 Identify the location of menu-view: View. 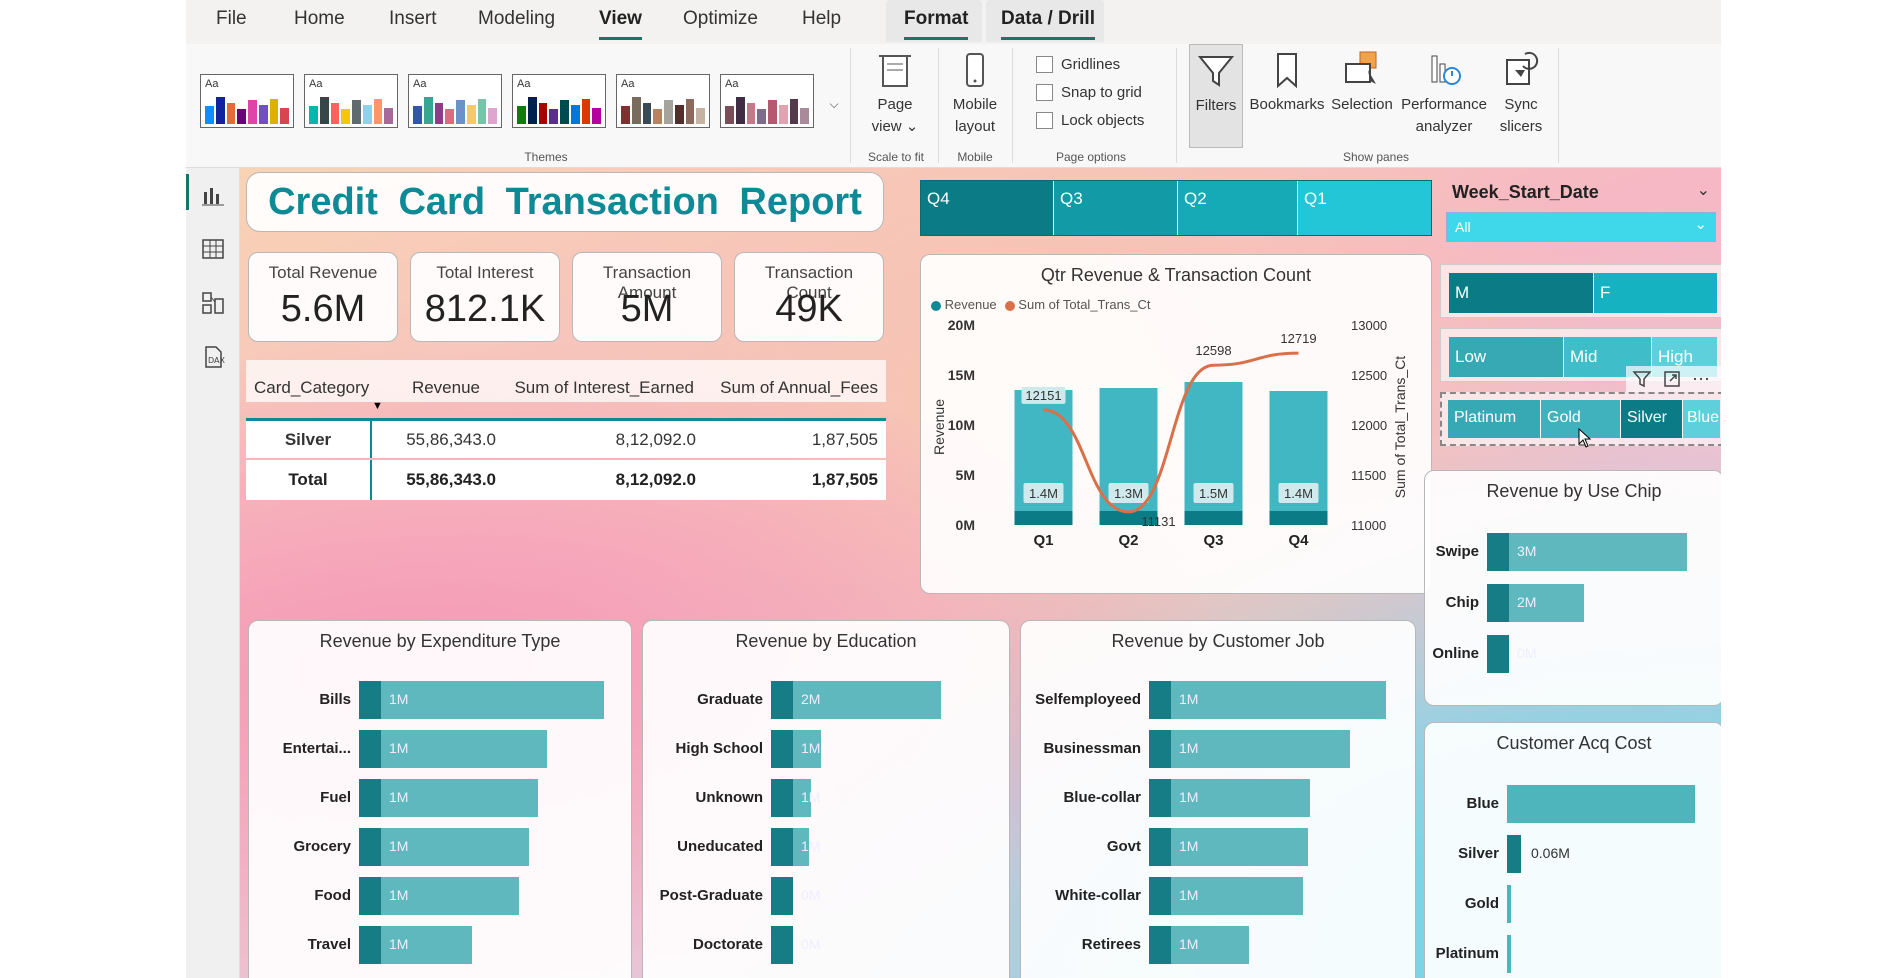
(620, 24).